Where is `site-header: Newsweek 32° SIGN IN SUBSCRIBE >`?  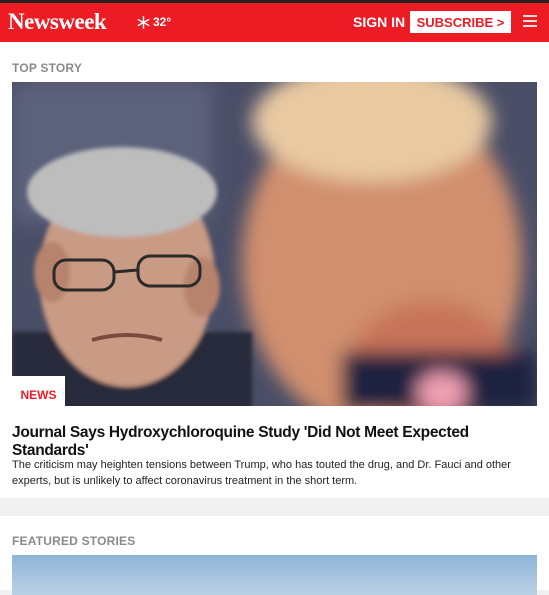
site-header: Newsweek 32° SIGN IN SUBSCRIBE > is located at coordinates (274, 22).